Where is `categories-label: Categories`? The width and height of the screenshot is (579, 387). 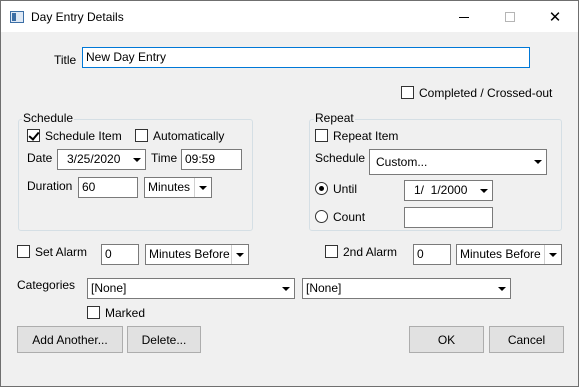 categories-label: Categories is located at coordinates (46, 285).